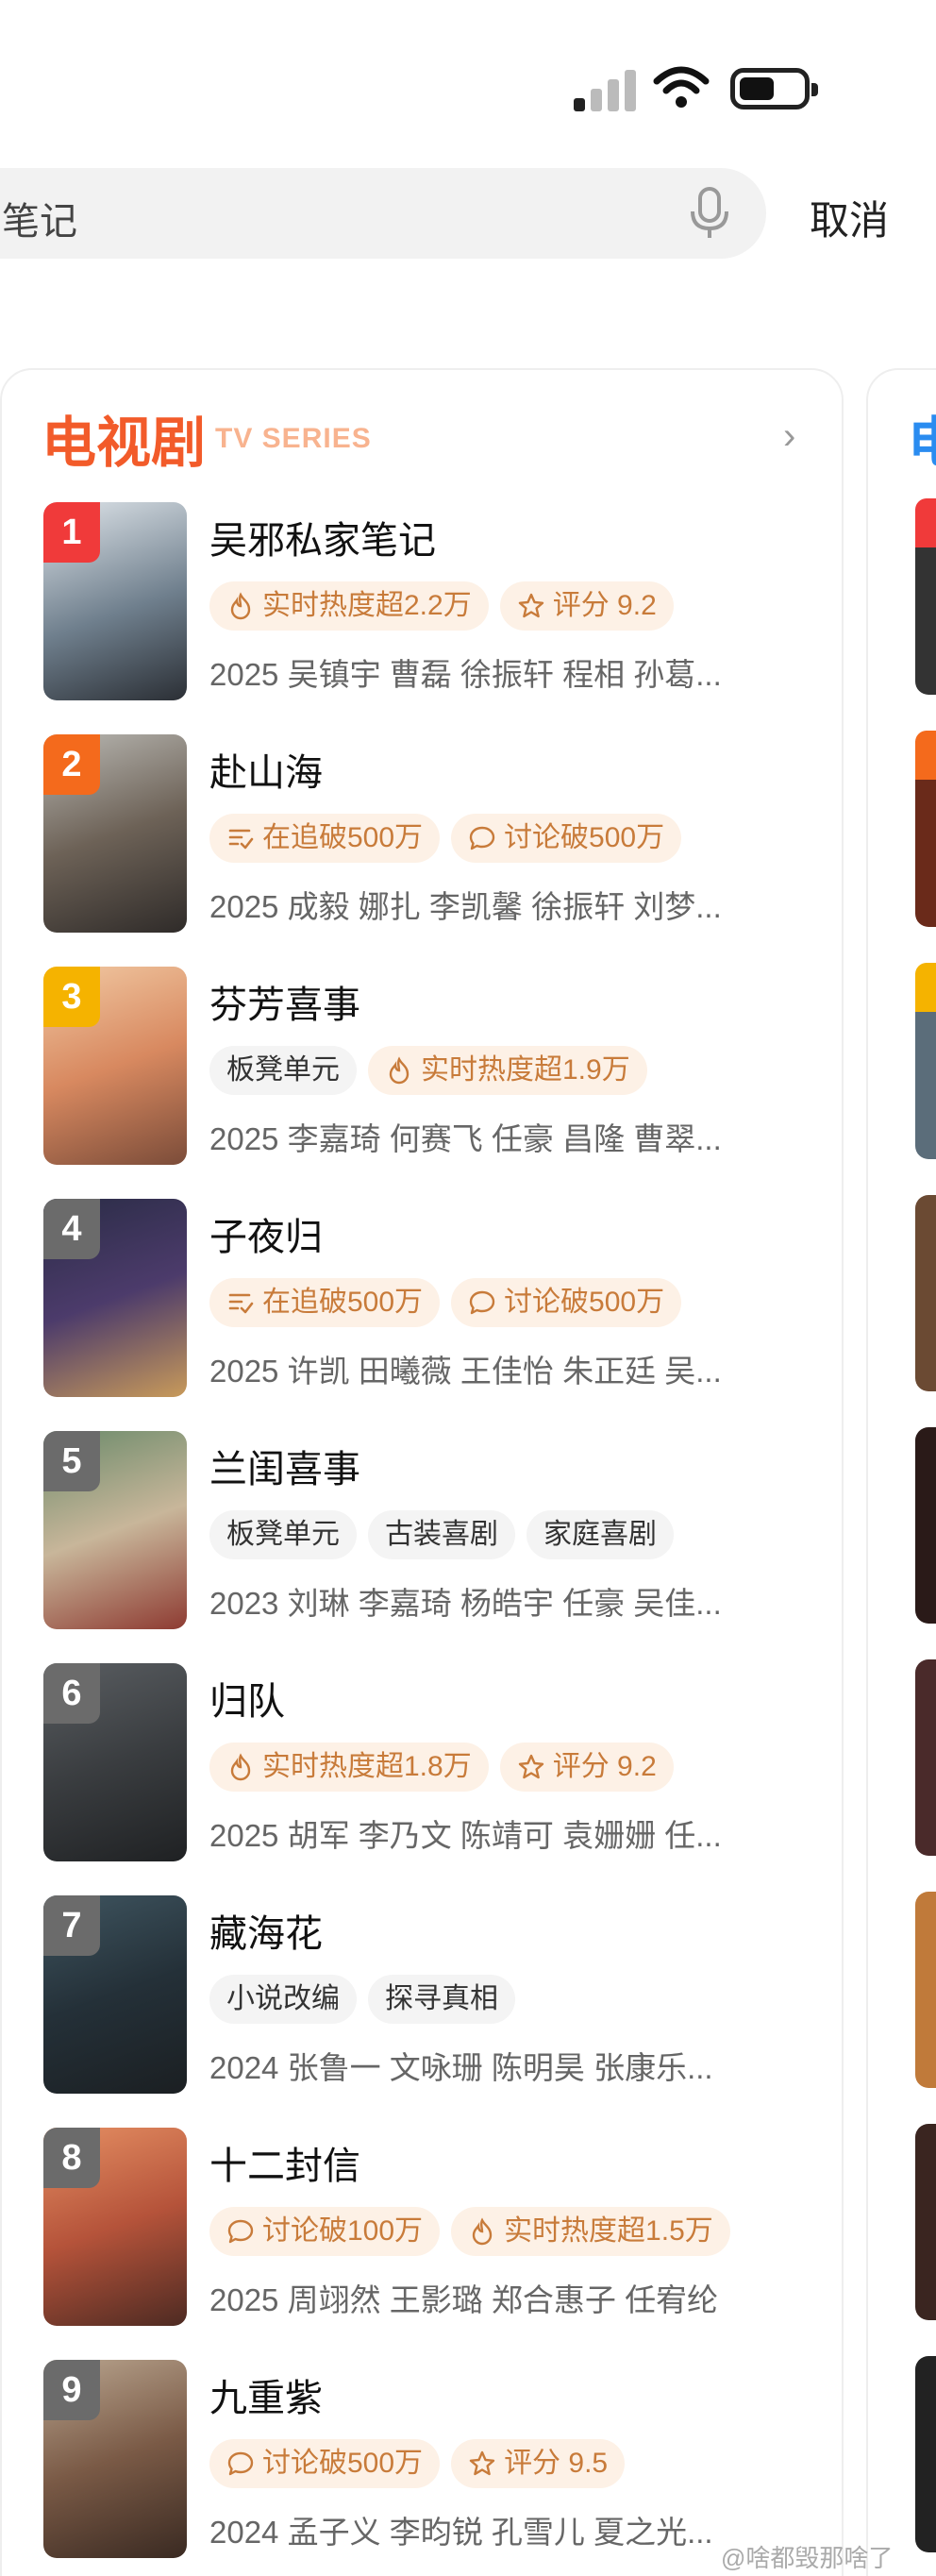 This screenshot has height=2576, width=936. Describe the element at coordinates (71, 532) in the screenshot. I see `rank-badge: 1` at that location.